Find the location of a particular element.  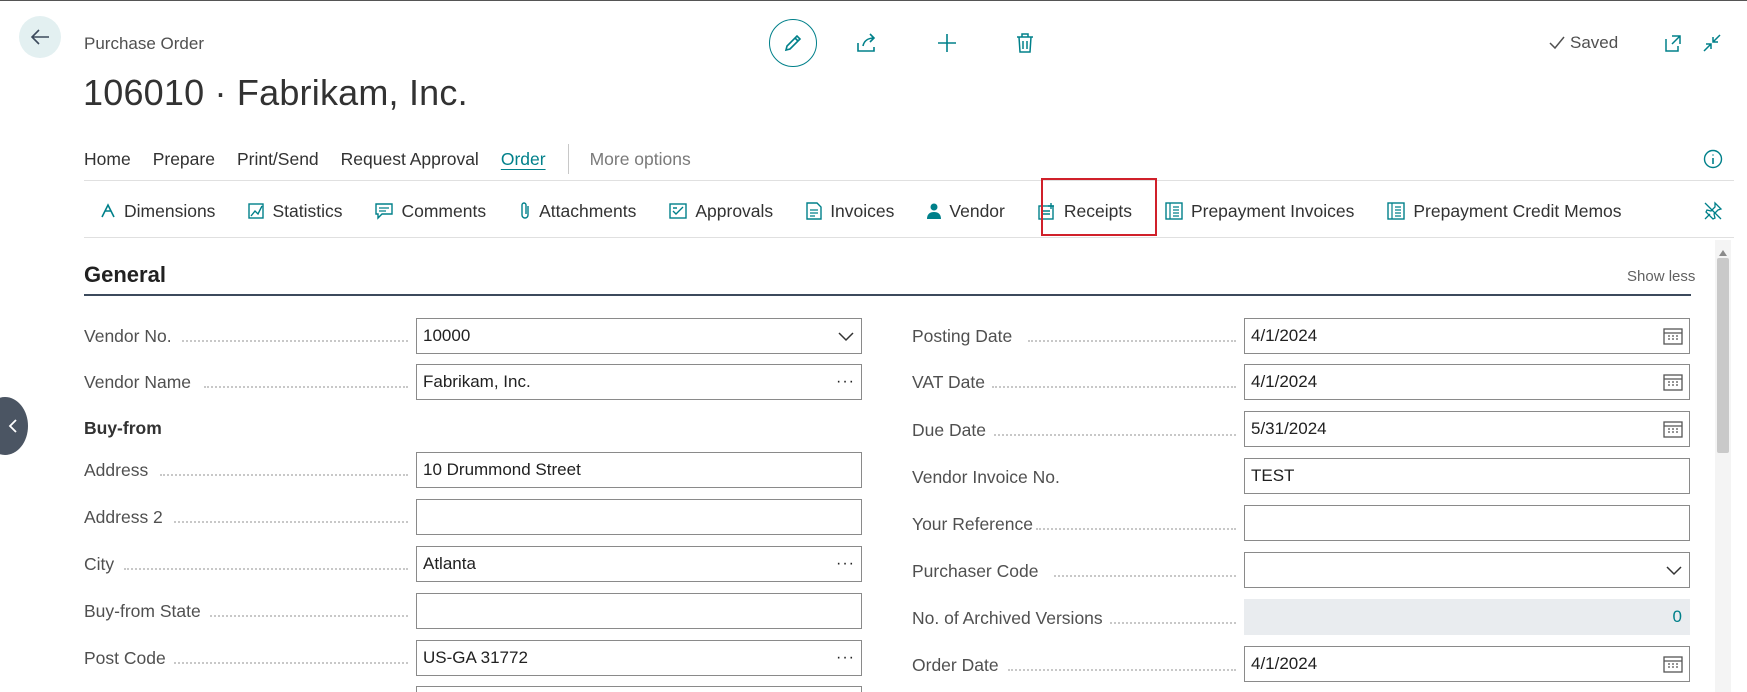

paperclip-icon is located at coordinates (525, 210).